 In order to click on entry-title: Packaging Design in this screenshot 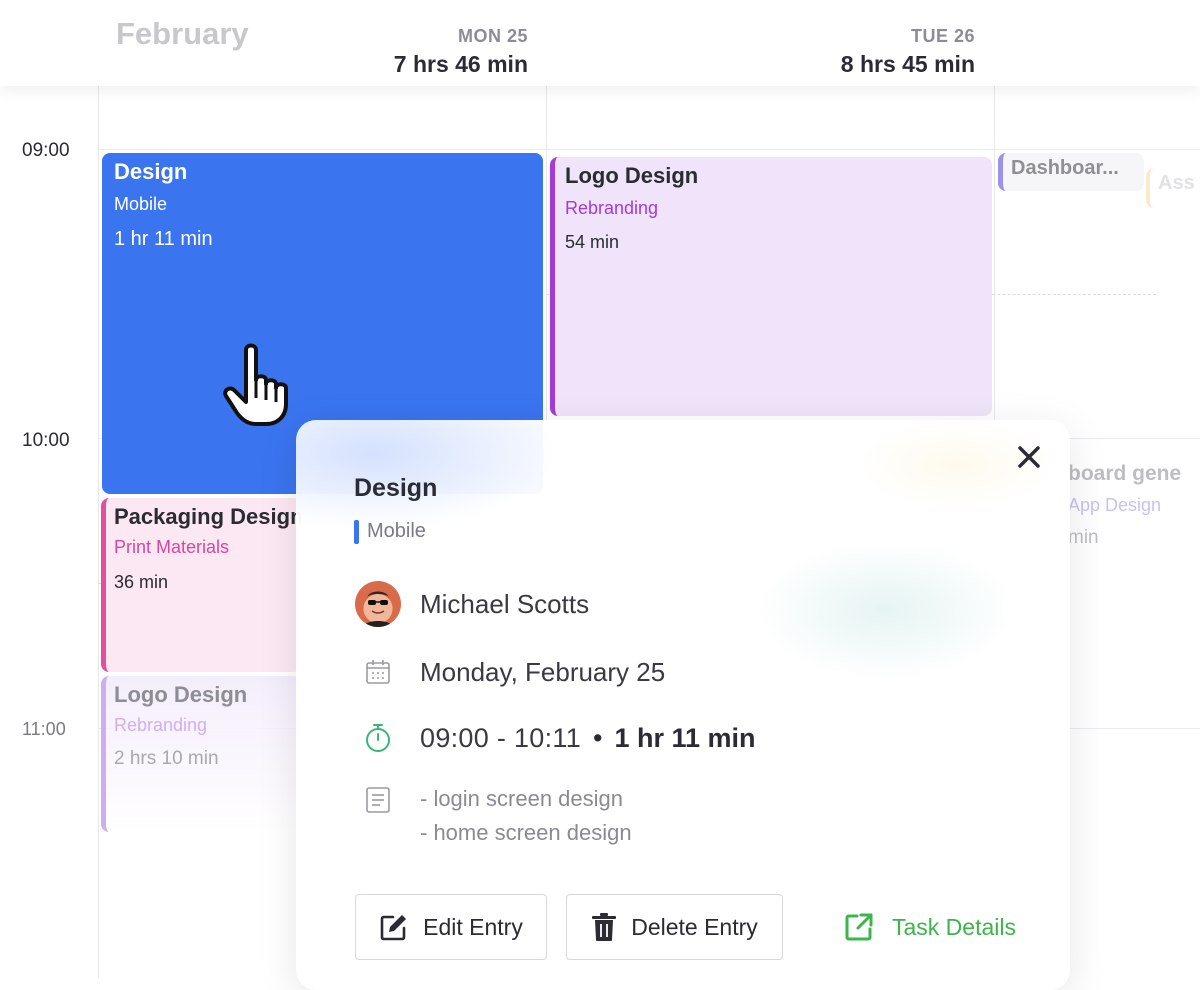, I will do `click(207, 516)`.